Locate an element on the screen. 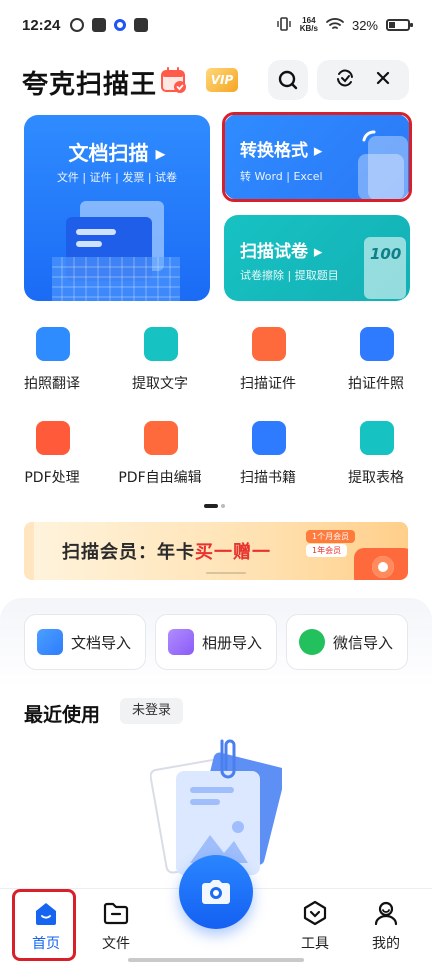  exam-scan-title: 扫描试卷 ▸ is located at coordinates (281, 252).